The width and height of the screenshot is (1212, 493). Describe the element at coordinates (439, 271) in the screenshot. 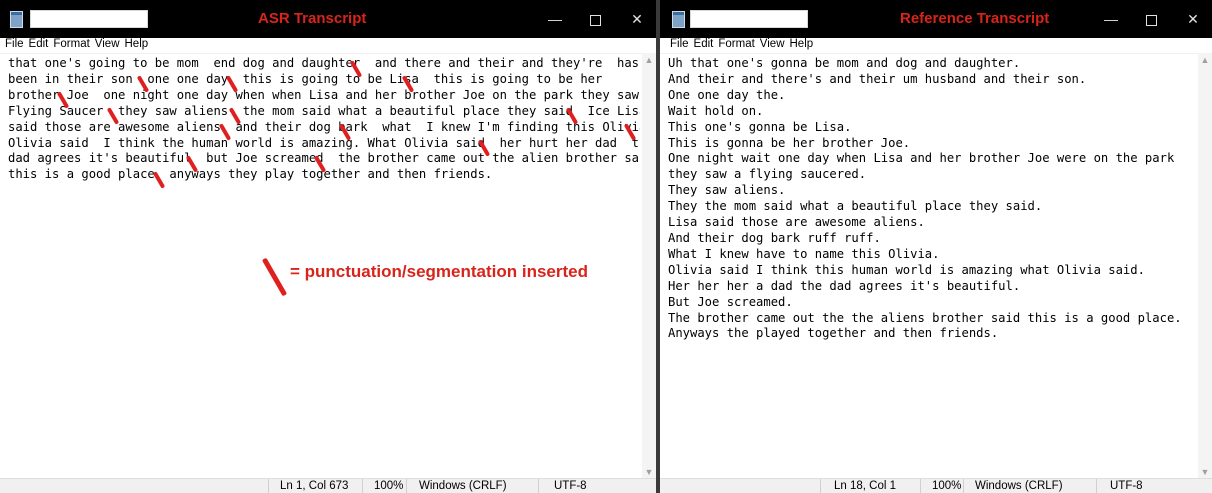

I see `legend-text: = punctuation/segmentation inserted` at that location.